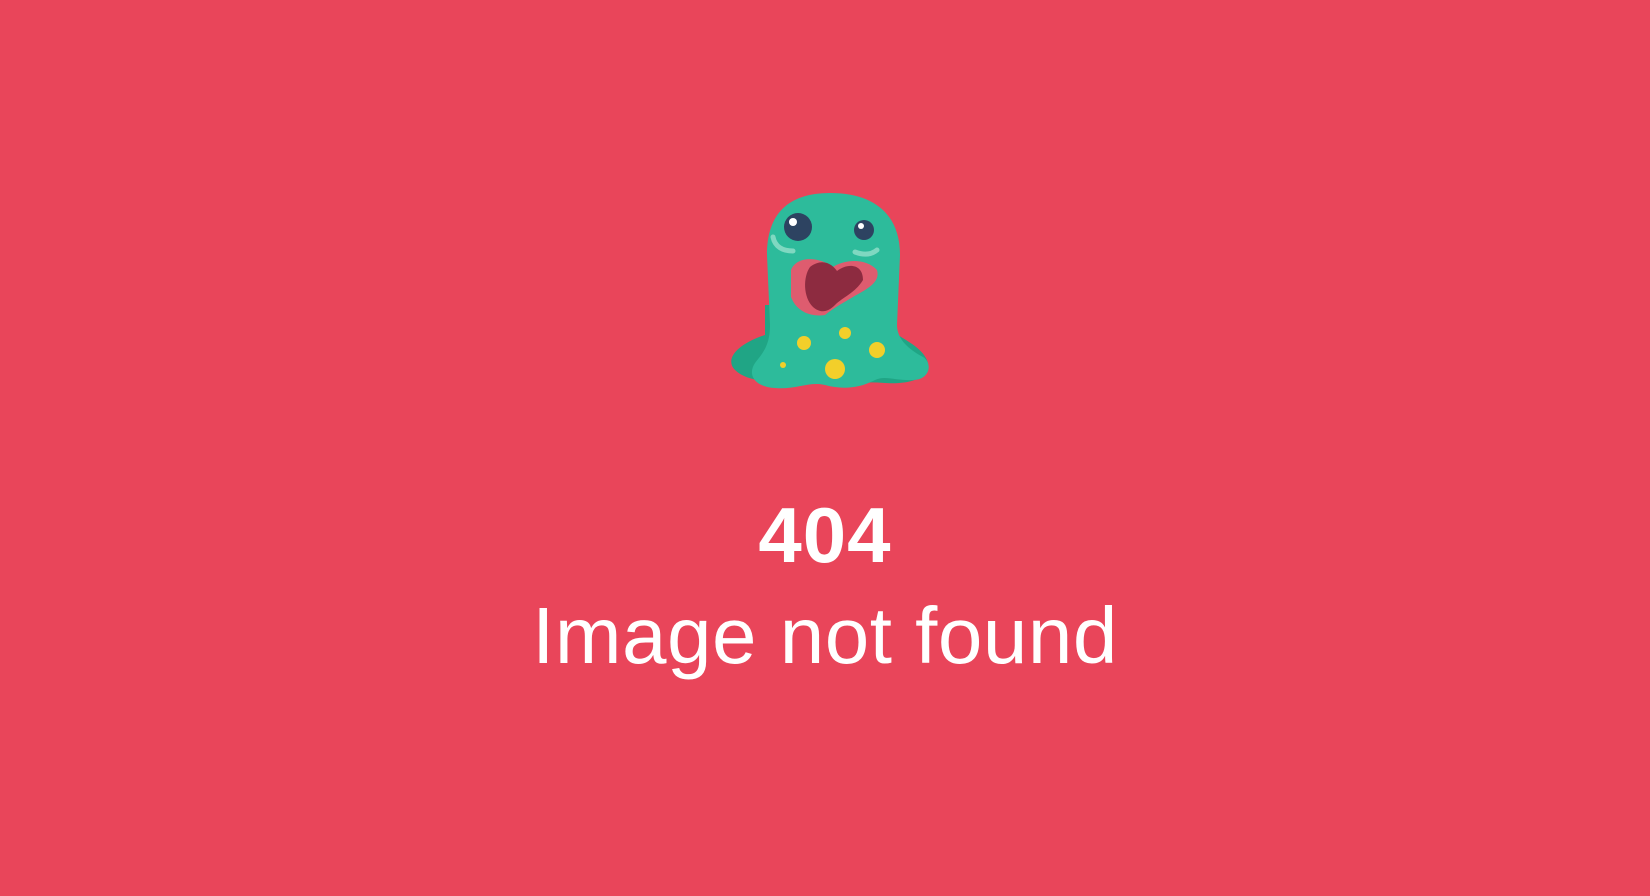 Image resolution: width=1650 pixels, height=896 pixels. What do you see at coordinates (830, 291) in the screenshot?
I see `slime-monster-icon` at bounding box center [830, 291].